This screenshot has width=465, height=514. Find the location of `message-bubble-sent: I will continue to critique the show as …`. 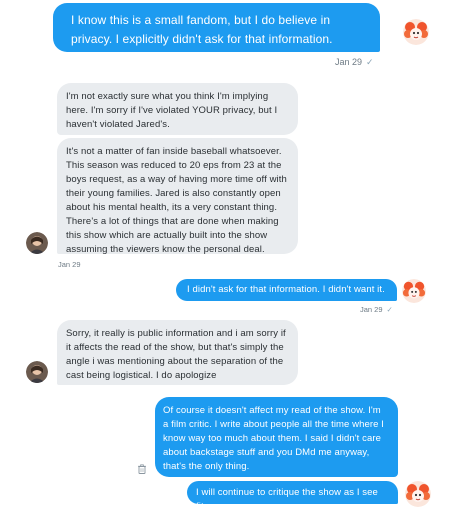

message-bubble-sent: I will continue to critique the show as … is located at coordinates (292, 496).